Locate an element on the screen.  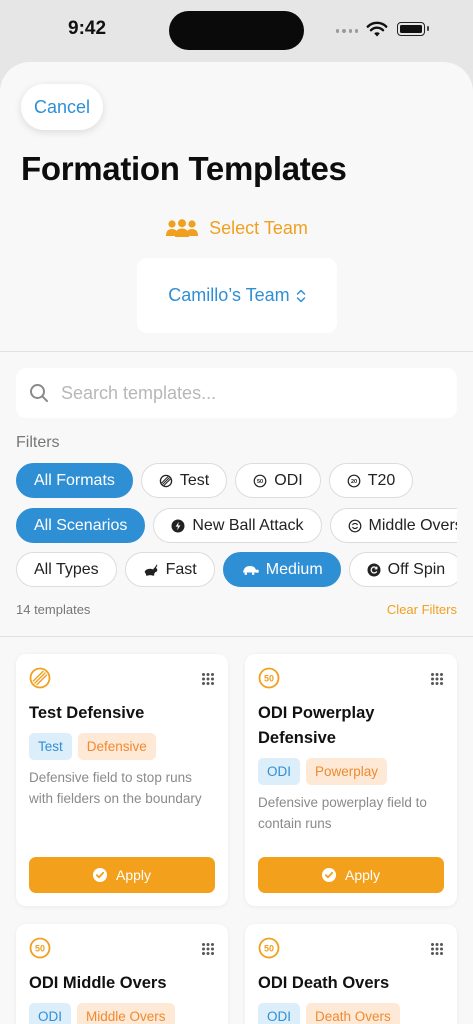
search-bar is located at coordinates (236, 393).